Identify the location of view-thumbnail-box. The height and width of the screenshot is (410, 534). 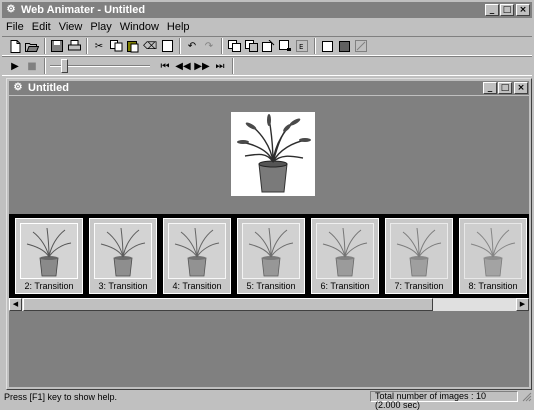
(344, 46).